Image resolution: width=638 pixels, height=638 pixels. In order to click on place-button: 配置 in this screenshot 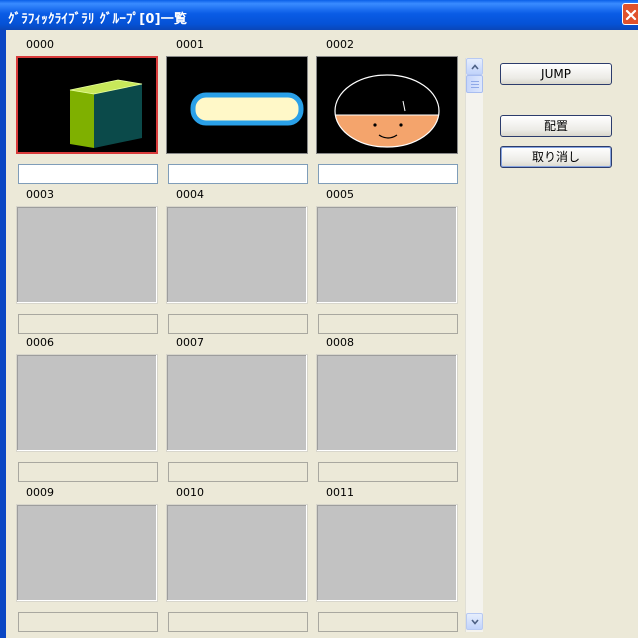, I will do `click(556, 126)`.